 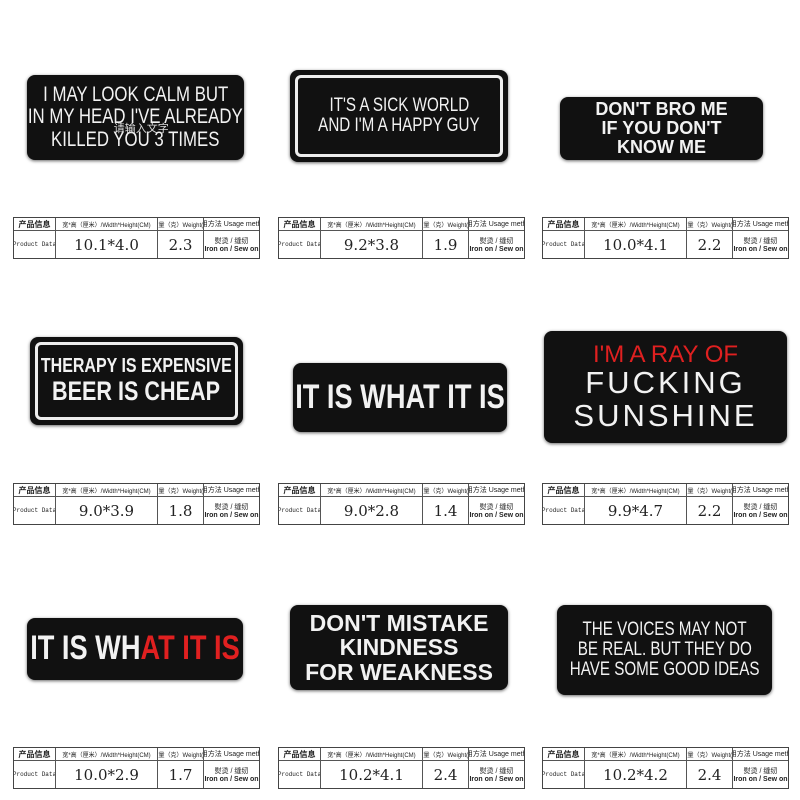 I want to click on weight-value: 2.3, so click(x=181, y=244).